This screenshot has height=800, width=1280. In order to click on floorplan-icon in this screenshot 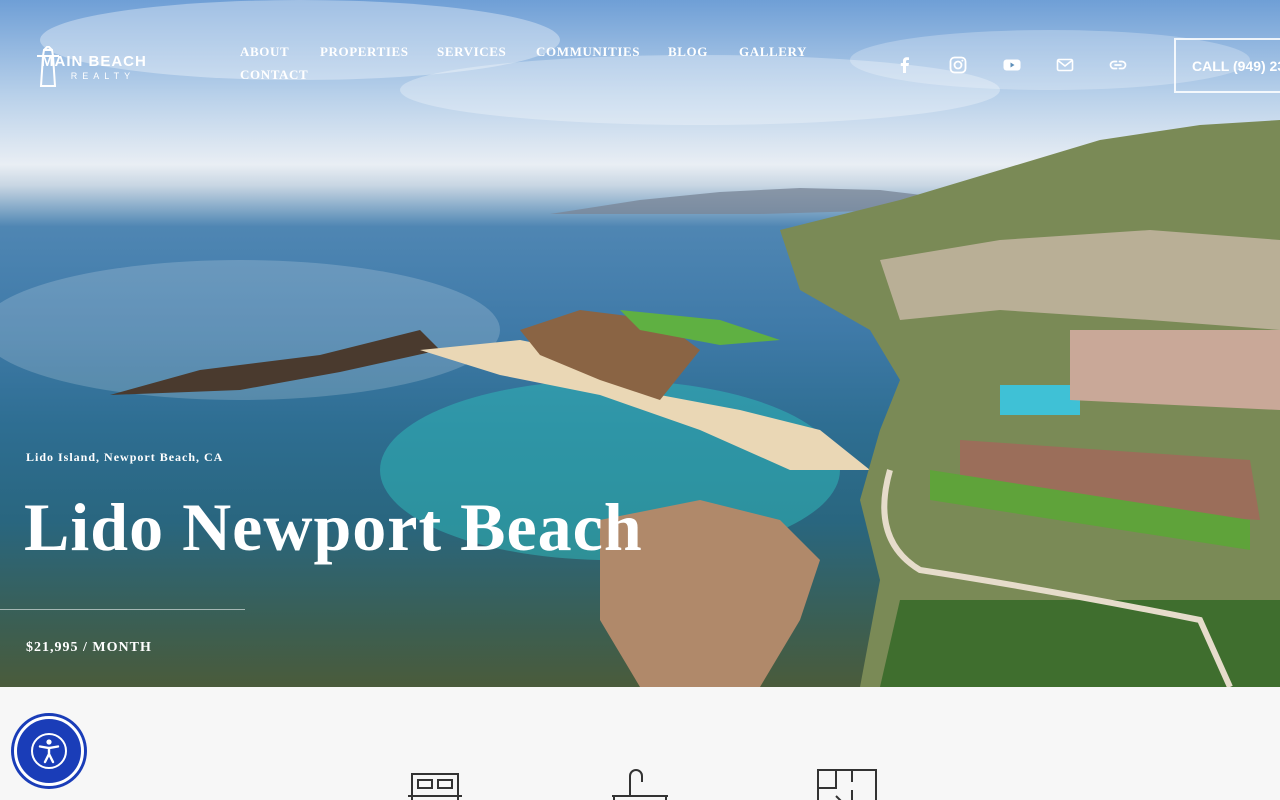, I will do `click(845, 783)`.